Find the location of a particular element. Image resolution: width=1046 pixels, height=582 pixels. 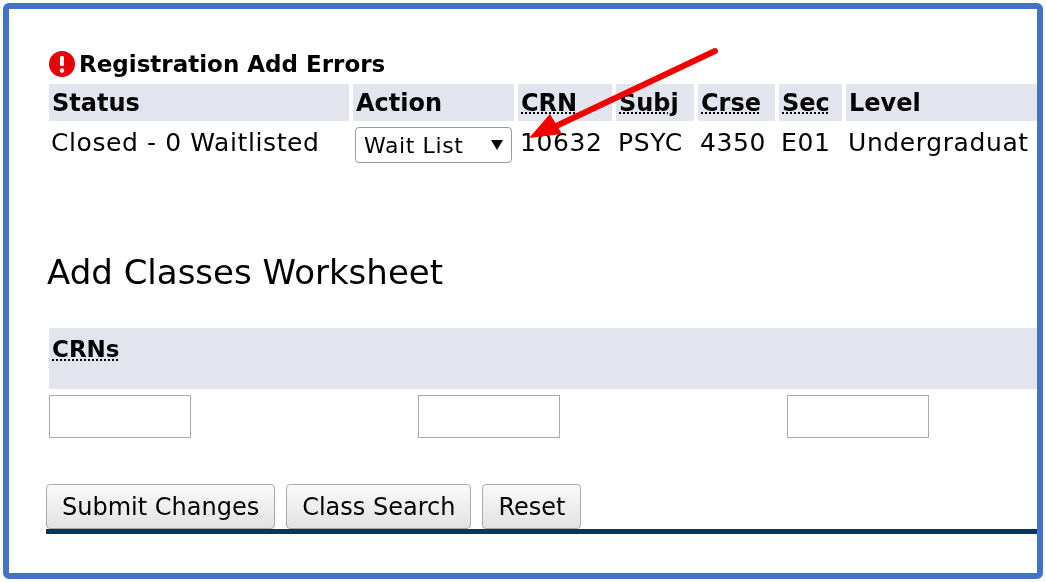

column-header: Sec is located at coordinates (810, 102).